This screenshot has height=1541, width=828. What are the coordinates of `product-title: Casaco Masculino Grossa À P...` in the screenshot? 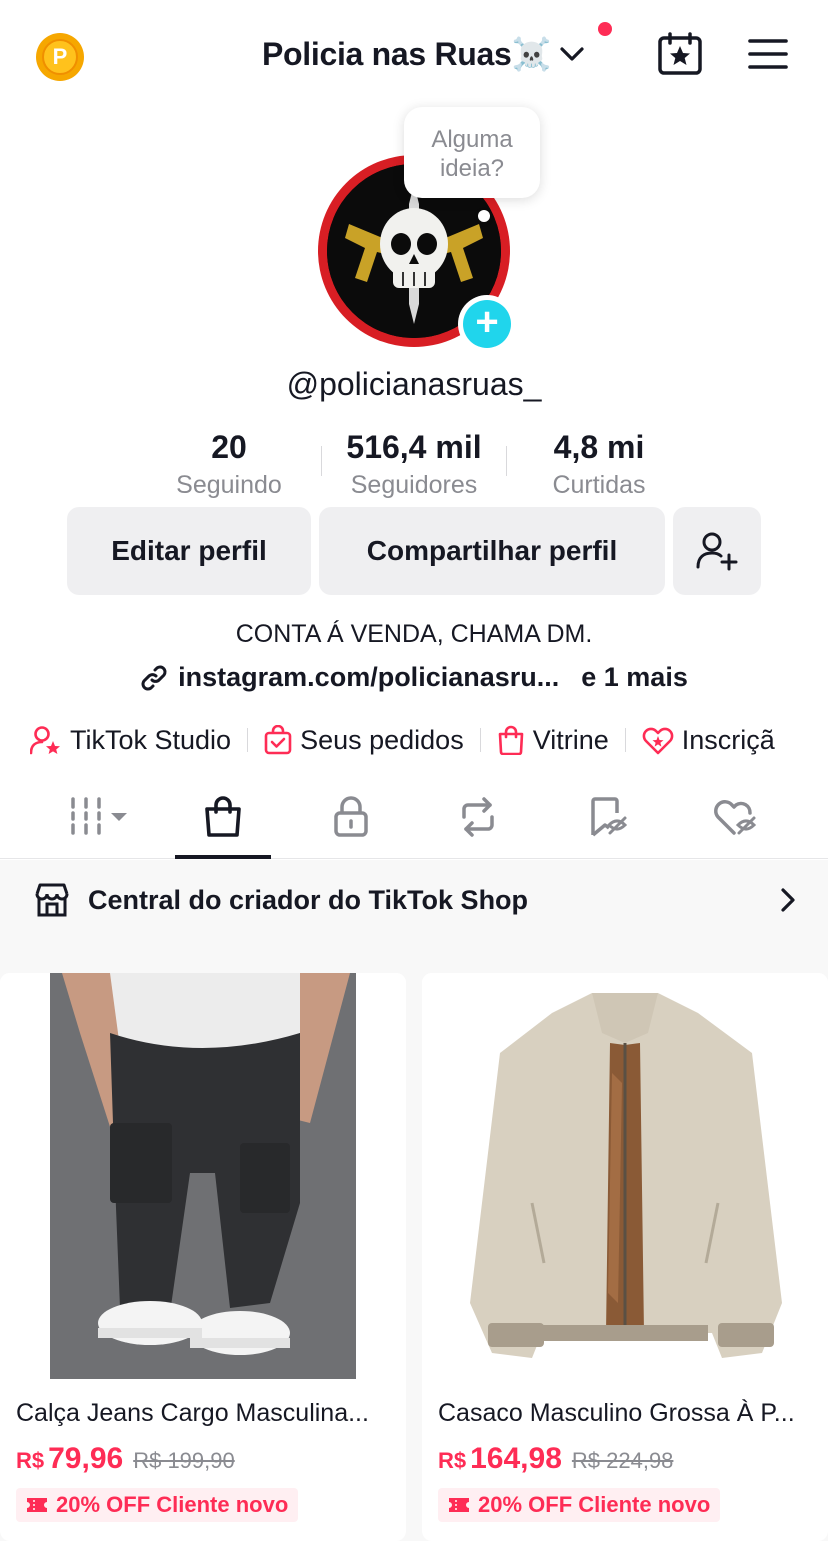 It's located at (616, 1413).